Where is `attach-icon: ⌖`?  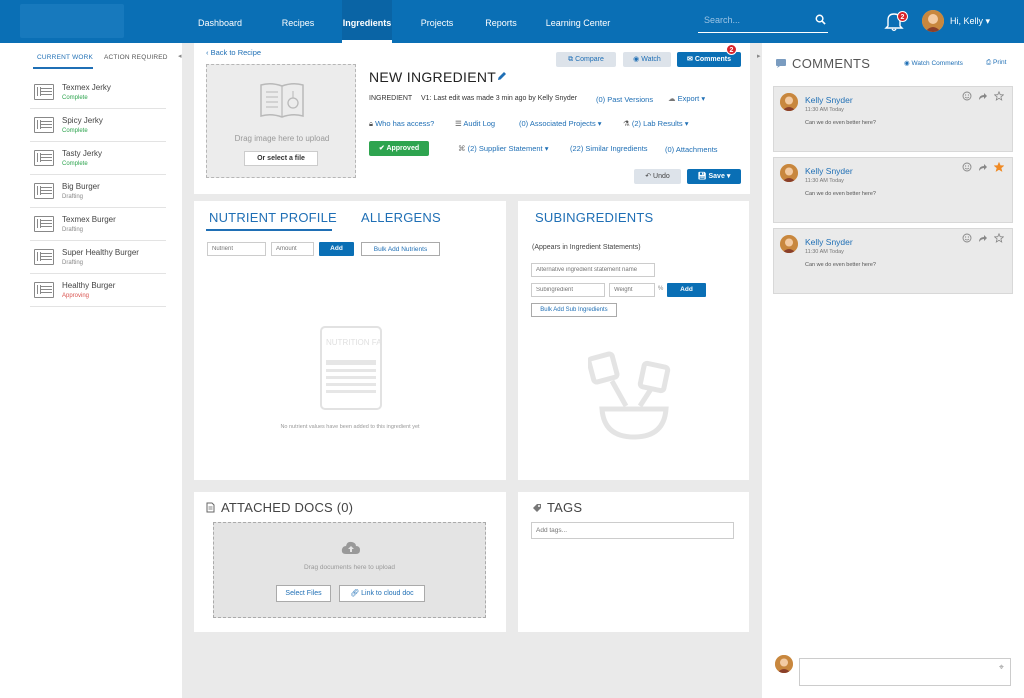 attach-icon: ⌖ is located at coordinates (1001, 667).